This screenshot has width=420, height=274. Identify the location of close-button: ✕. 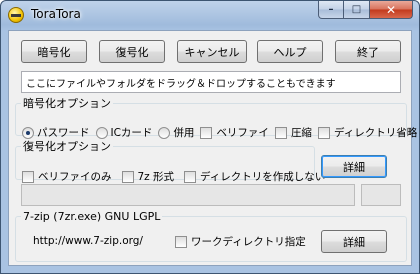
(391, 10).